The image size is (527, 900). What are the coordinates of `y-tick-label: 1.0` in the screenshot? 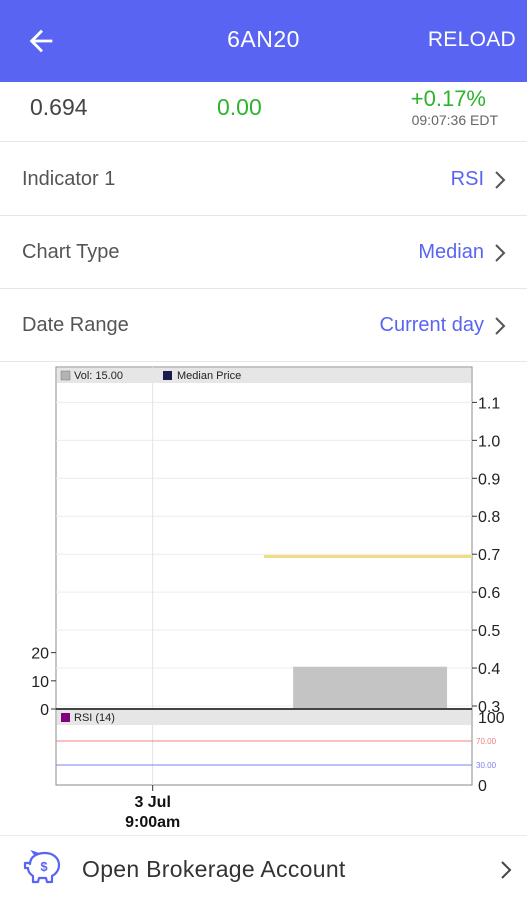 It's located at (489, 441).